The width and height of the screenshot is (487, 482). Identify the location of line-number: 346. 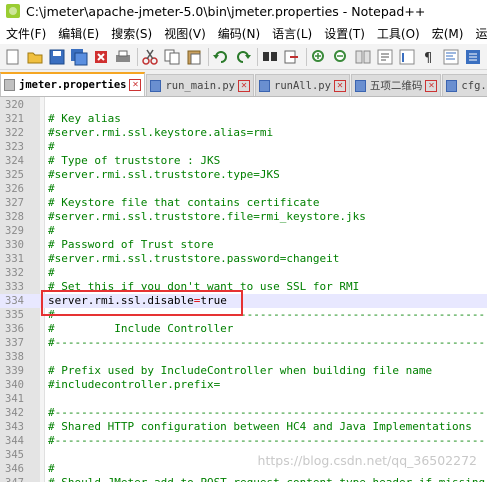
(14, 469).